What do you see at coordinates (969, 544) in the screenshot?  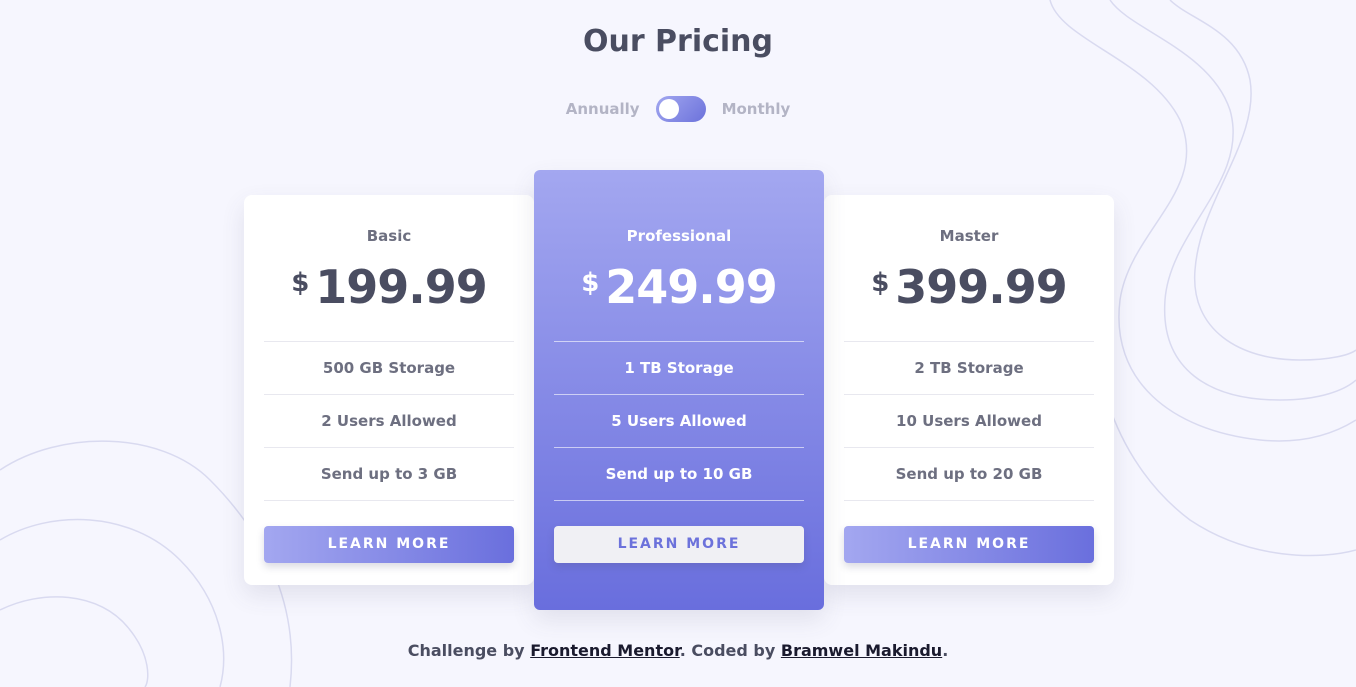 I see `learn-more-button-master: LEARN MORE` at bounding box center [969, 544].